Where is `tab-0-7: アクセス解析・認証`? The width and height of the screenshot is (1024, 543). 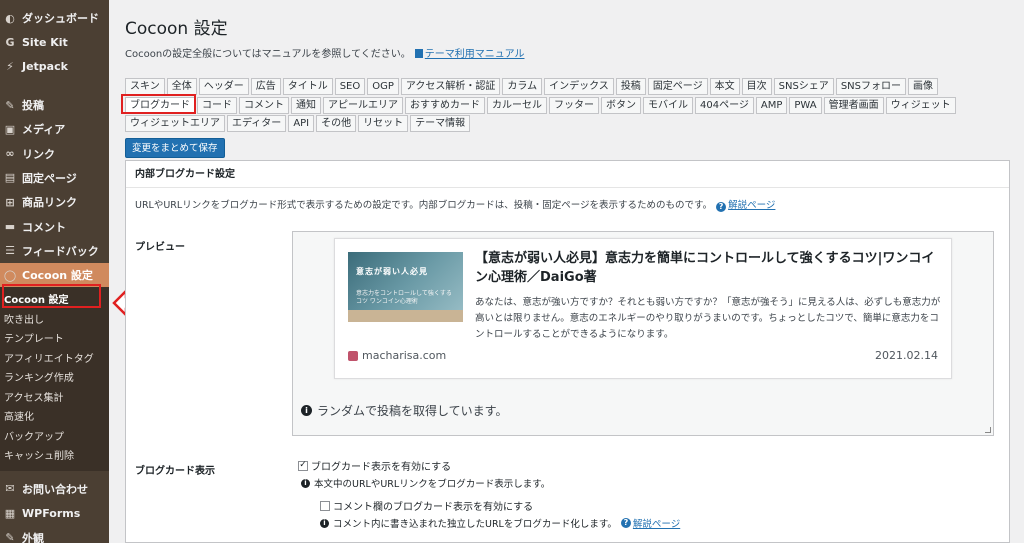
tab-0-7: アクセス解析・認証 is located at coordinates (450, 86).